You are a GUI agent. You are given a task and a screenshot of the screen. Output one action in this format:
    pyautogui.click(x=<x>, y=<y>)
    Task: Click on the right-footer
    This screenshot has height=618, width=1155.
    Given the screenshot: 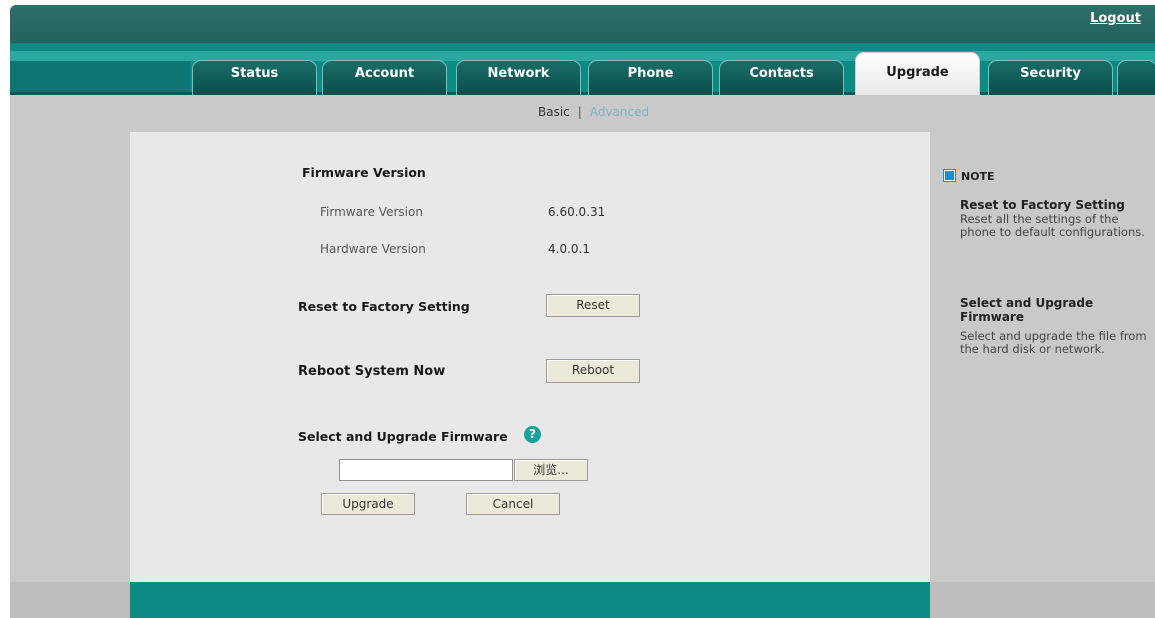 What is the action you would take?
    pyautogui.click(x=1042, y=600)
    